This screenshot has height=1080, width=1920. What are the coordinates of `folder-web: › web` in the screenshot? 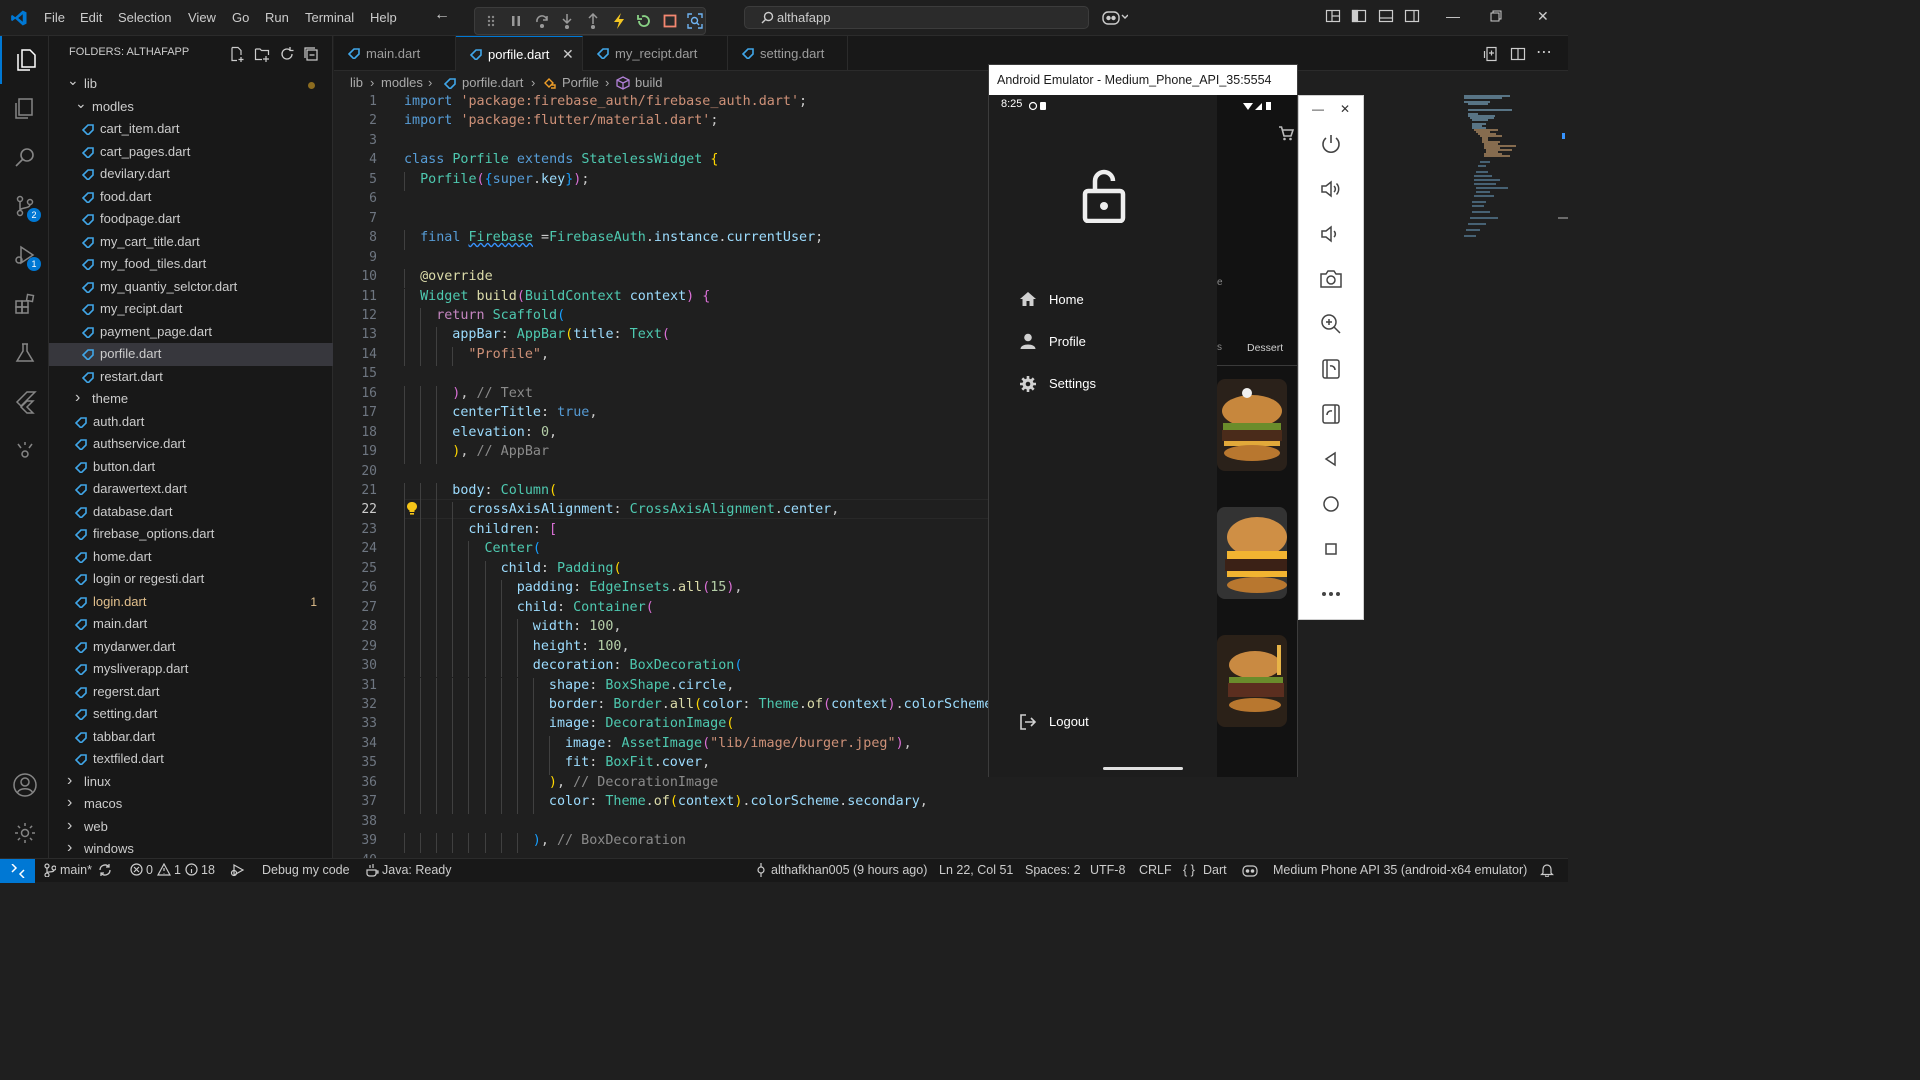 It's located at (191, 827).